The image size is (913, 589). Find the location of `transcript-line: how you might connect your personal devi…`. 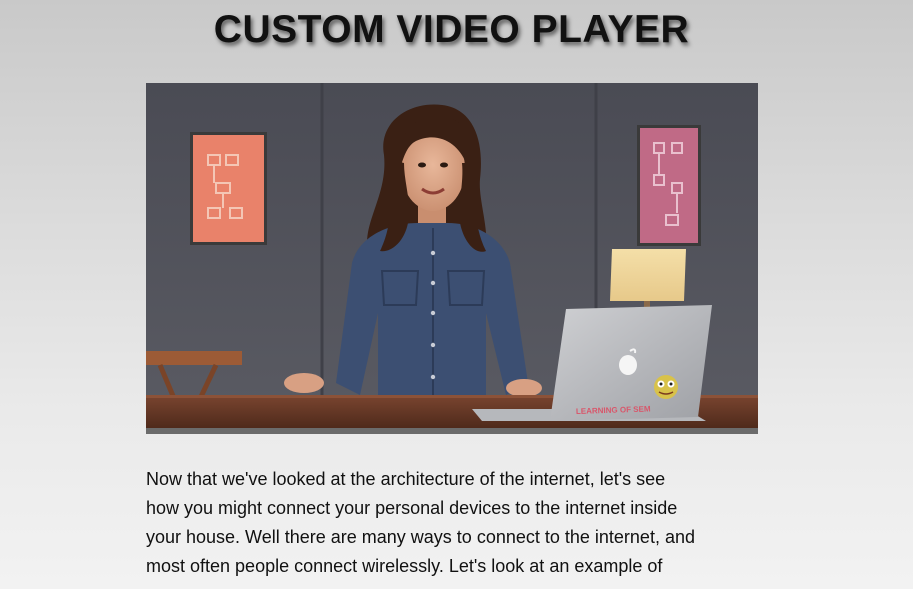

transcript-line: how you might connect your personal devi… is located at coordinates (412, 508).